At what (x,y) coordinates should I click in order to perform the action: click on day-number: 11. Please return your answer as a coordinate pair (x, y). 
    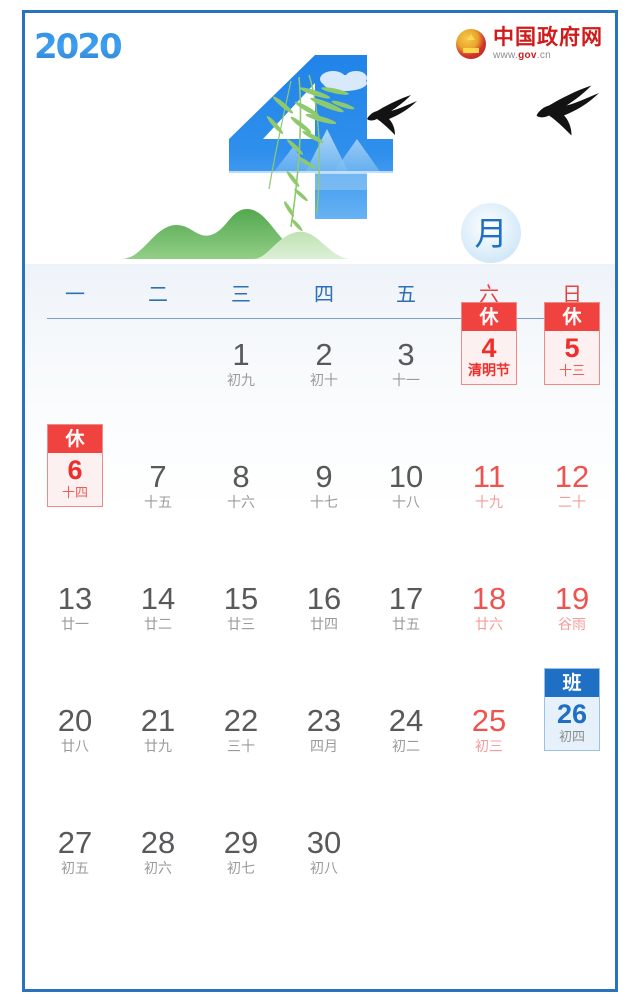
    Looking at the image, I should click on (489, 476).